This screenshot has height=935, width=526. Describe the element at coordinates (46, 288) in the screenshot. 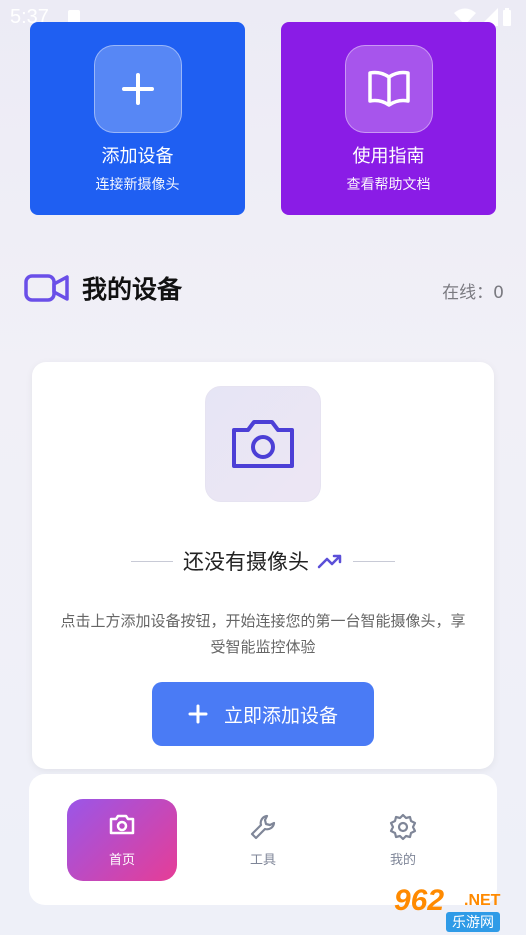

I see `video-camera-icon` at that location.